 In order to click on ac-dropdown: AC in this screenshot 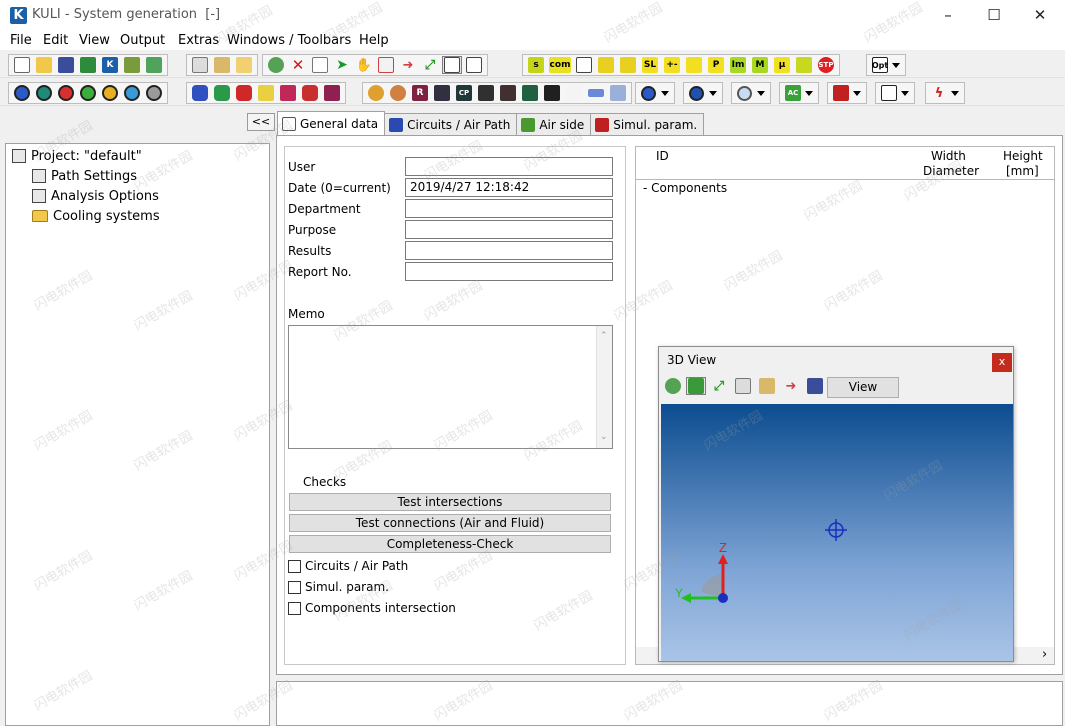, I will do `click(799, 93)`.